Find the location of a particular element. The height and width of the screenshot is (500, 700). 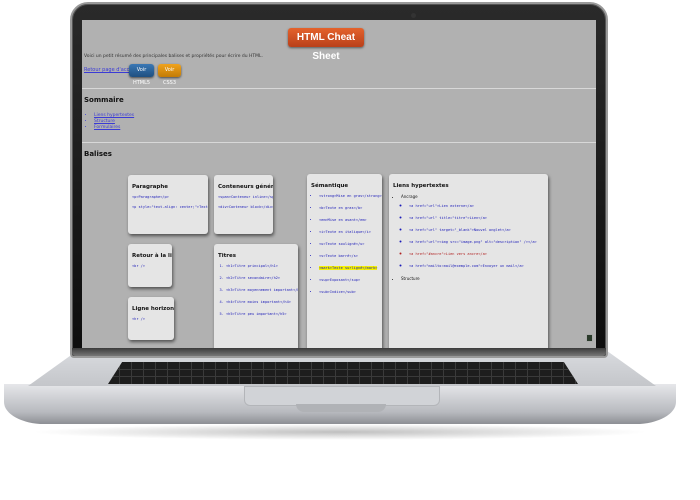

code-item: <sup>Exposant</sup> is located at coordinates (348, 280).